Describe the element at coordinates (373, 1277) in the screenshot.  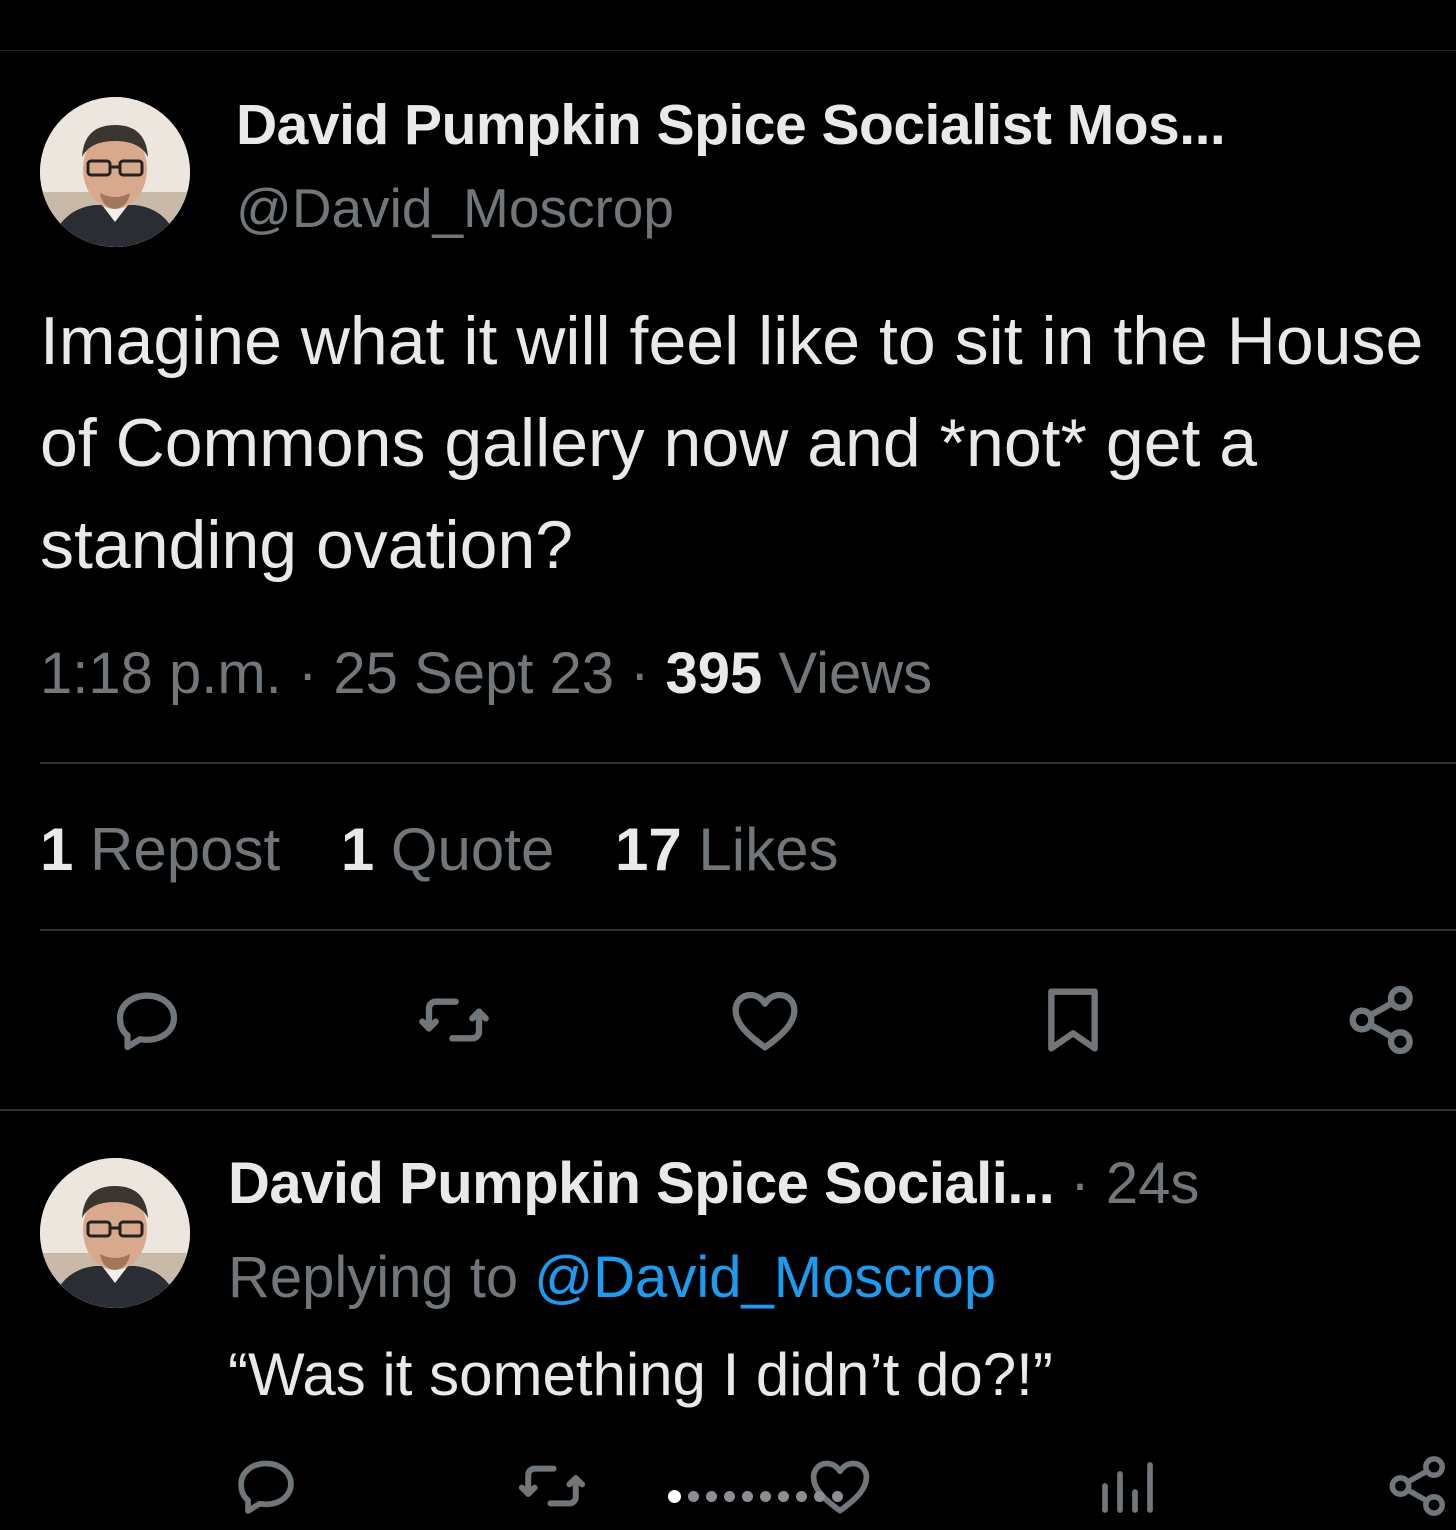
I see `replying-prefix: Replying to` at that location.